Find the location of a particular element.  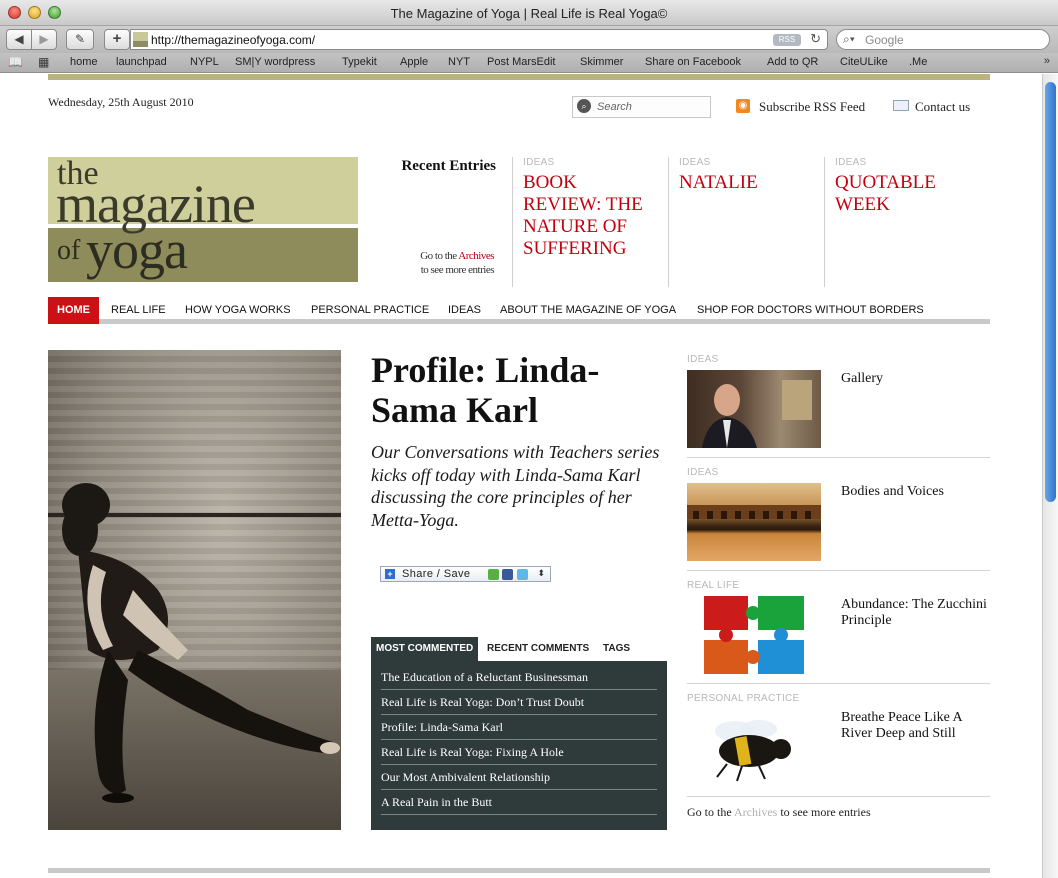

bookmark-item: .Me is located at coordinates (918, 62).